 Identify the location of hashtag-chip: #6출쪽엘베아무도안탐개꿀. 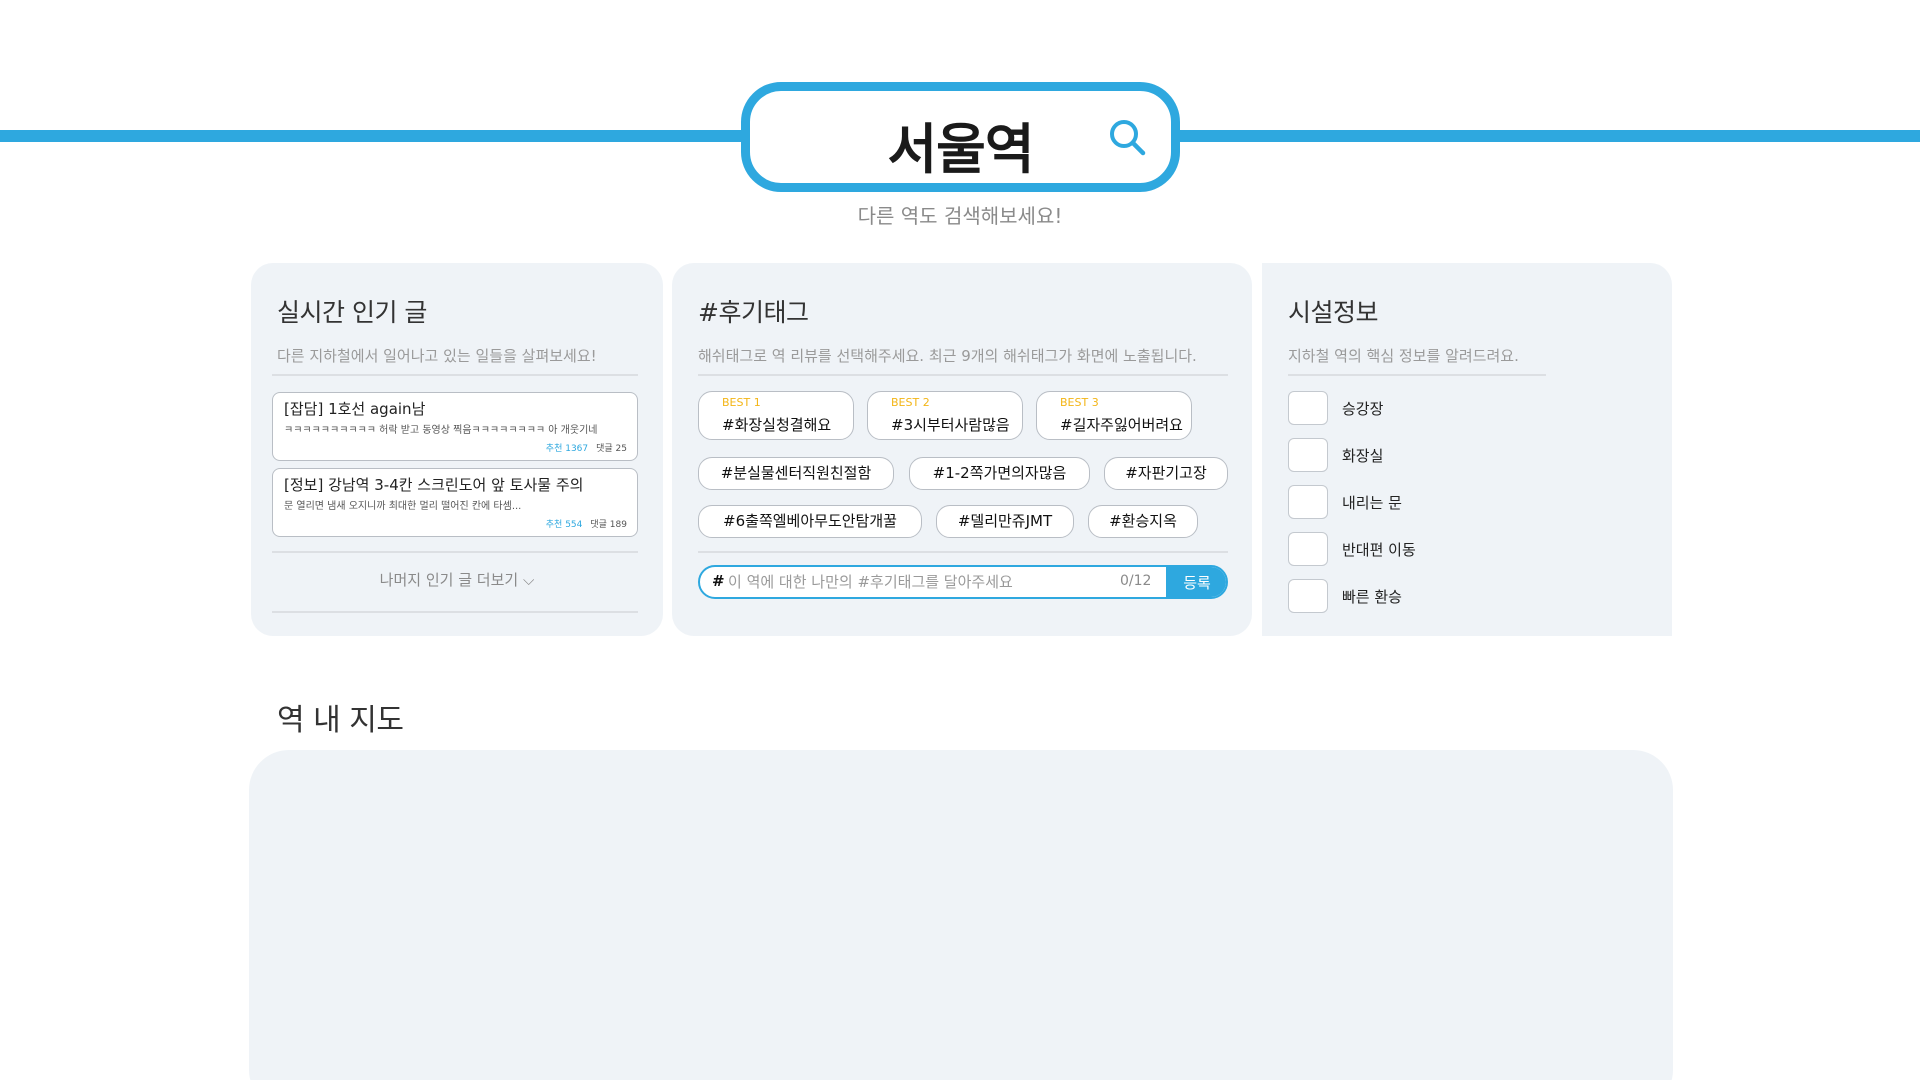
(810, 521).